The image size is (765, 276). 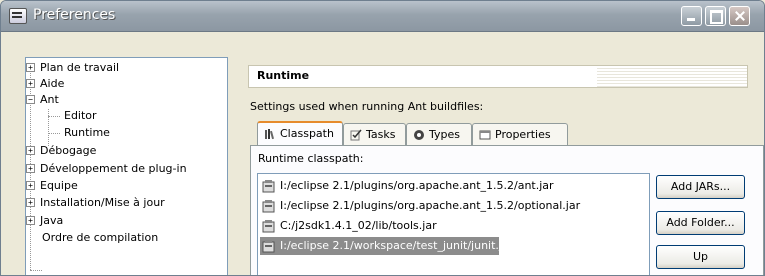 I want to click on list-item: C:/j2sdk1.4.1_02/lib/tools.jar, so click(x=348, y=226).